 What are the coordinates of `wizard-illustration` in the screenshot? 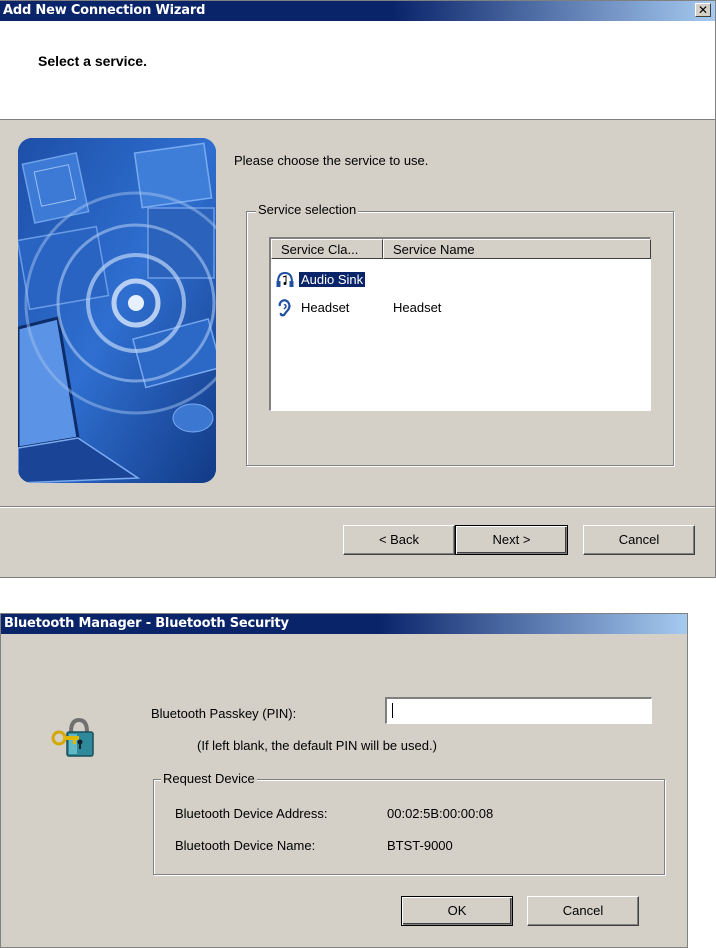 It's located at (117, 310).